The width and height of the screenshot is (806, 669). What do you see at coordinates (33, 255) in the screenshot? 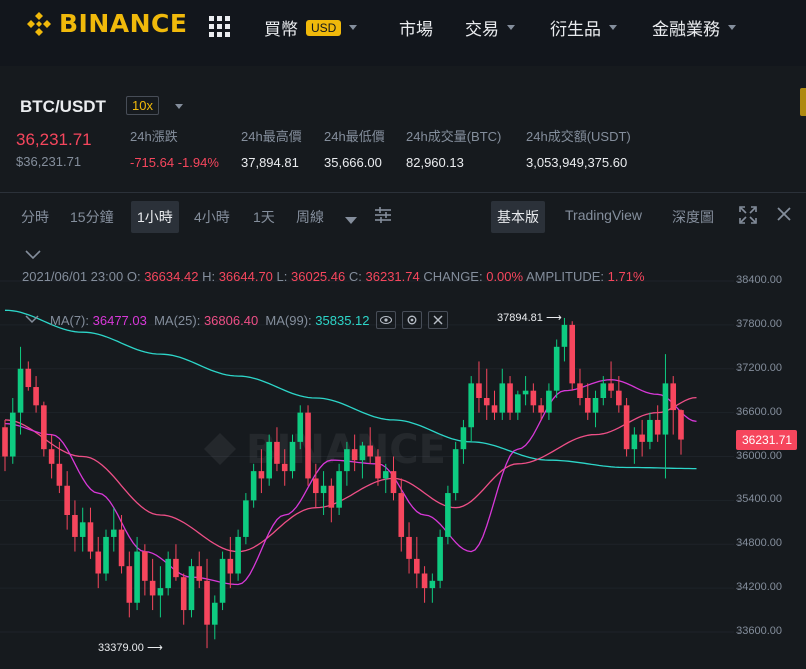
I see `collapse-chevron-icon` at bounding box center [33, 255].